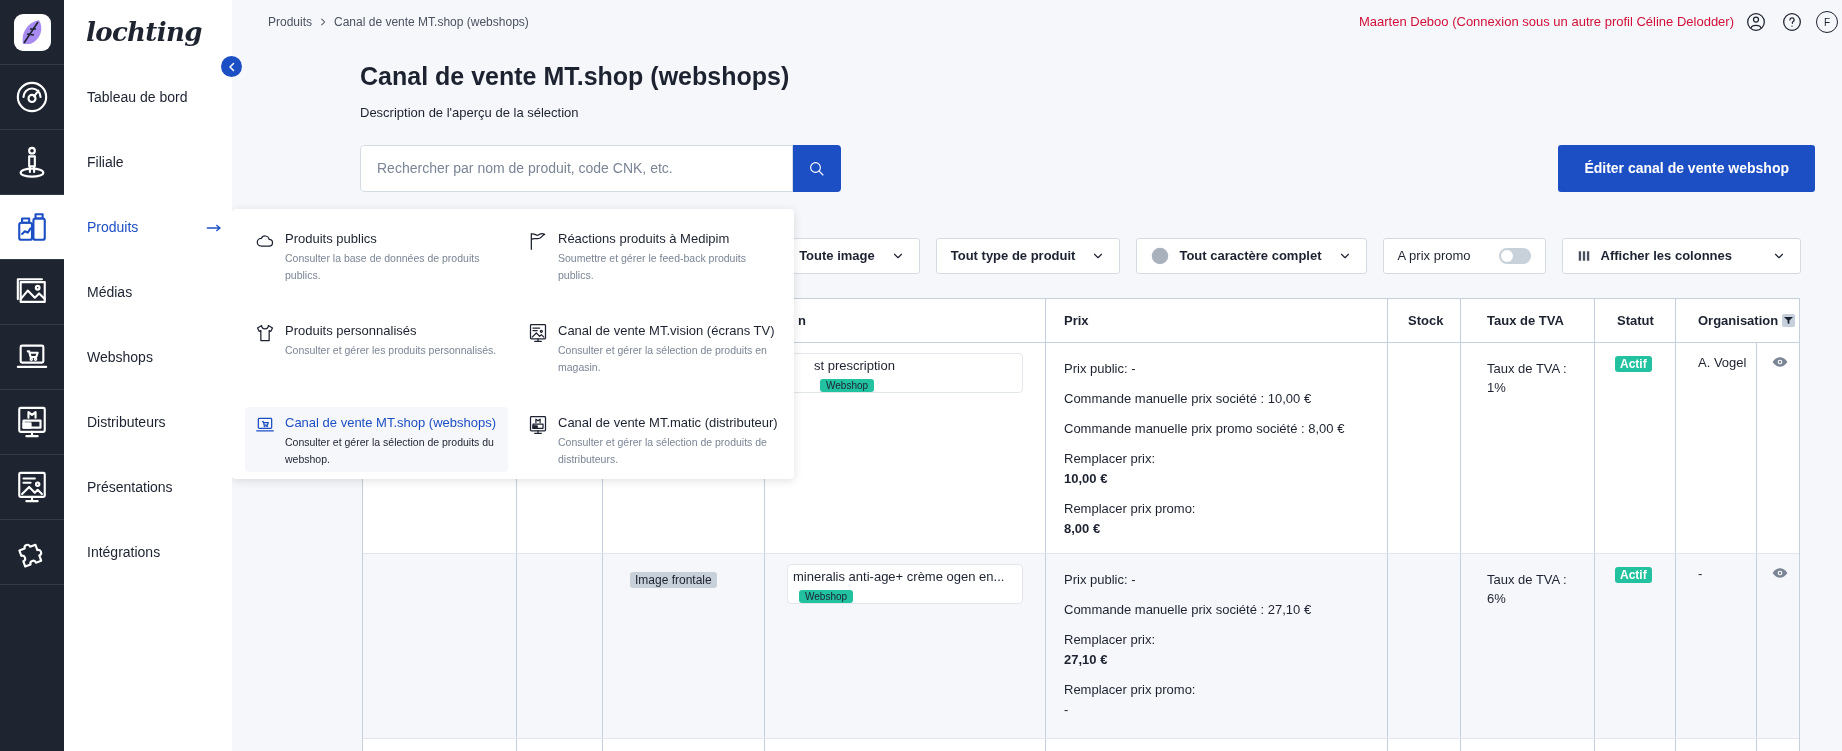 The image size is (1842, 751). What do you see at coordinates (1028, 256) in the screenshot?
I see `filter-dropdown: Tout type de produit` at bounding box center [1028, 256].